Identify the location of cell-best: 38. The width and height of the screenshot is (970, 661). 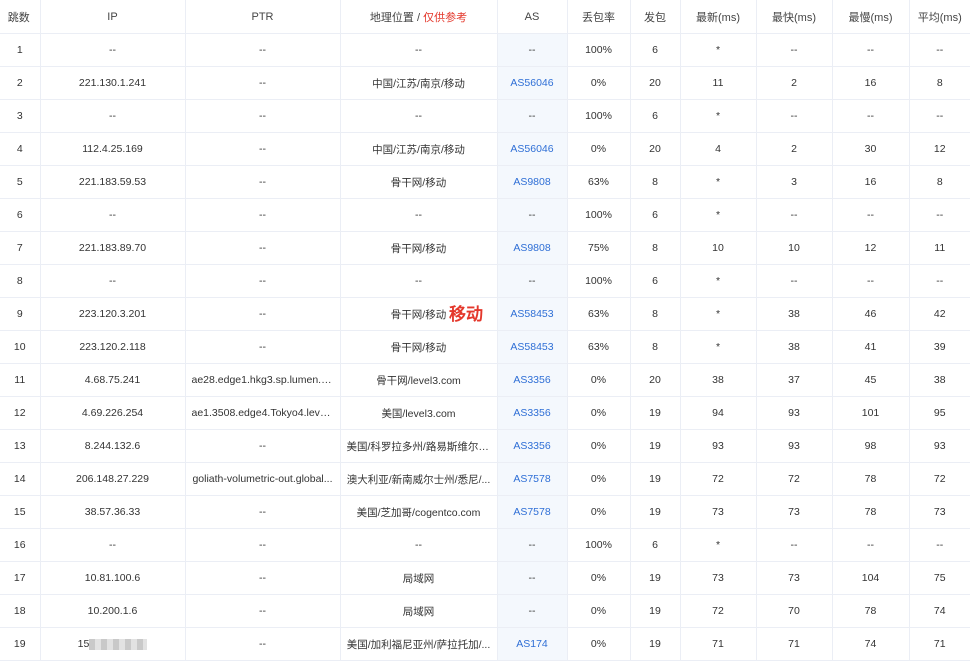
(793, 347).